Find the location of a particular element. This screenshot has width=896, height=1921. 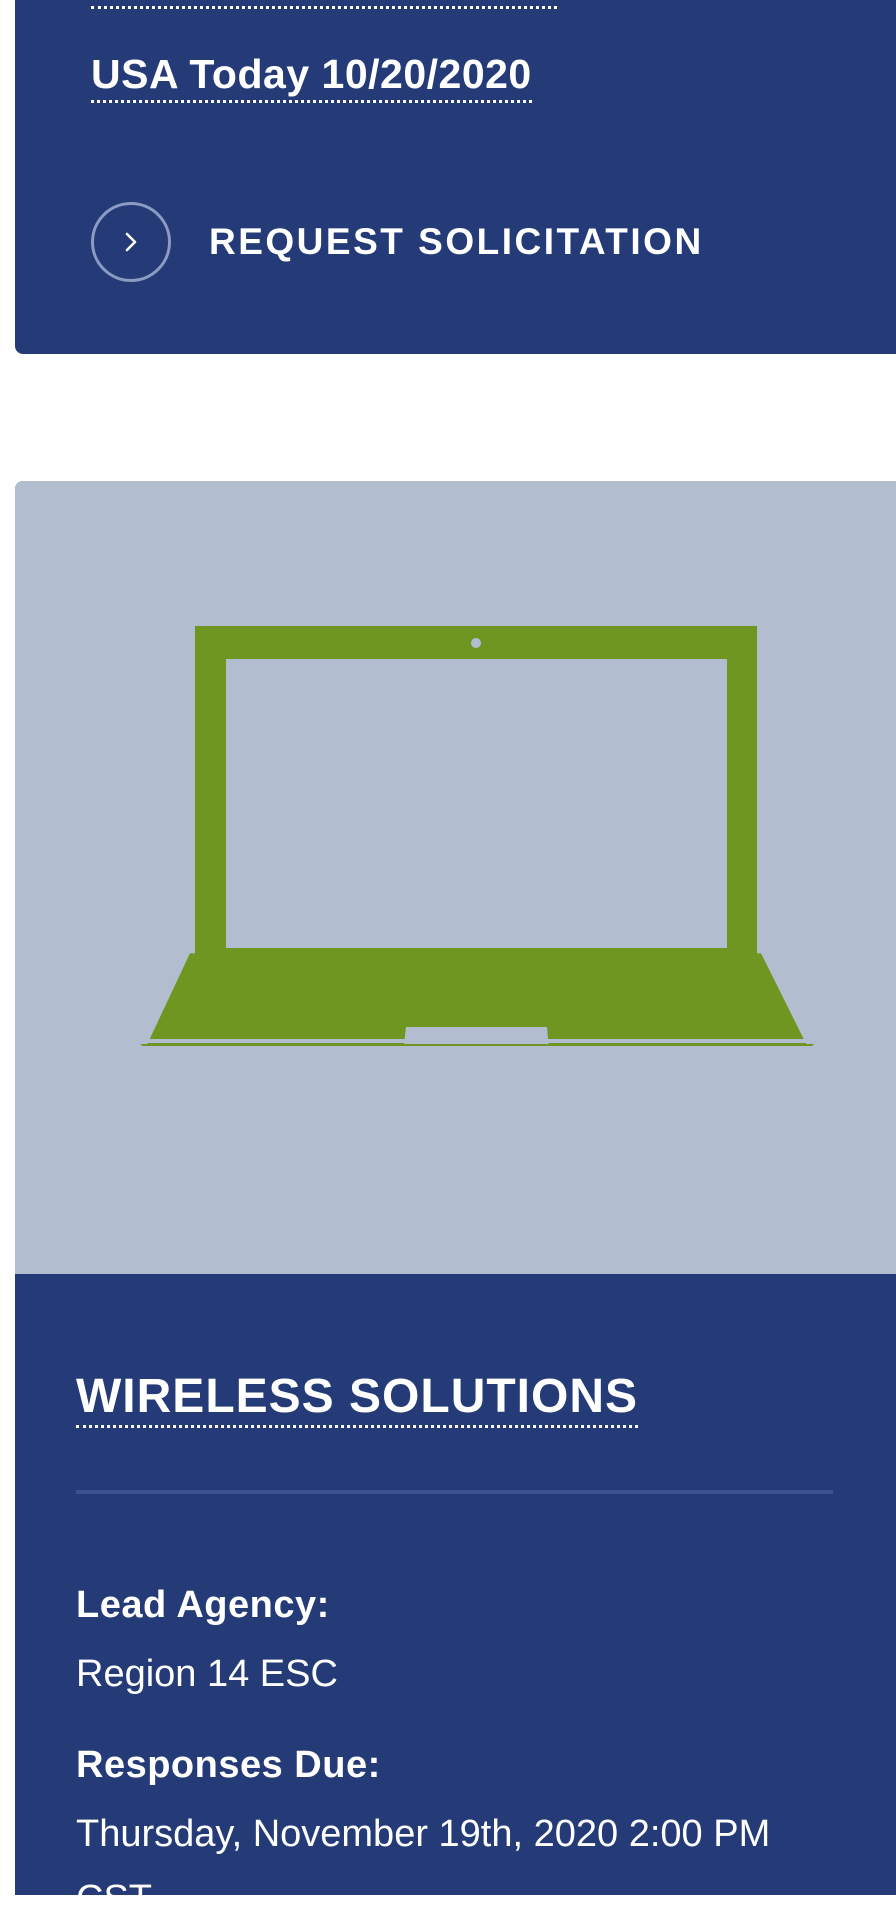

responses-due-value: Thursday, November 19th, 2020 2:00 PM is located at coordinates (423, 1834).